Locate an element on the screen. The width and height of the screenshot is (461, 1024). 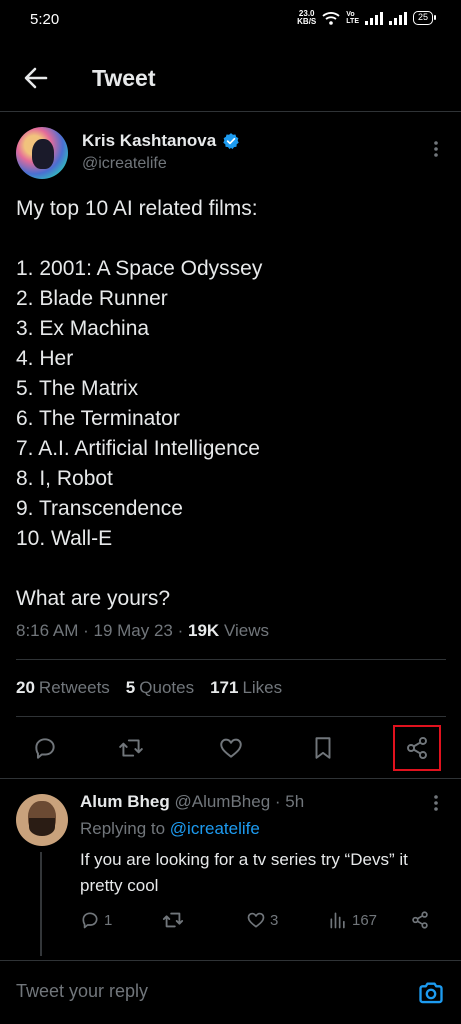
tweet-line: 3. Ex Machina is located at coordinates (83, 328).